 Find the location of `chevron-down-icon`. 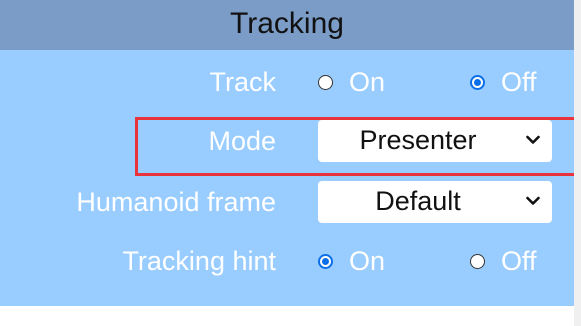

chevron-down-icon is located at coordinates (533, 200).